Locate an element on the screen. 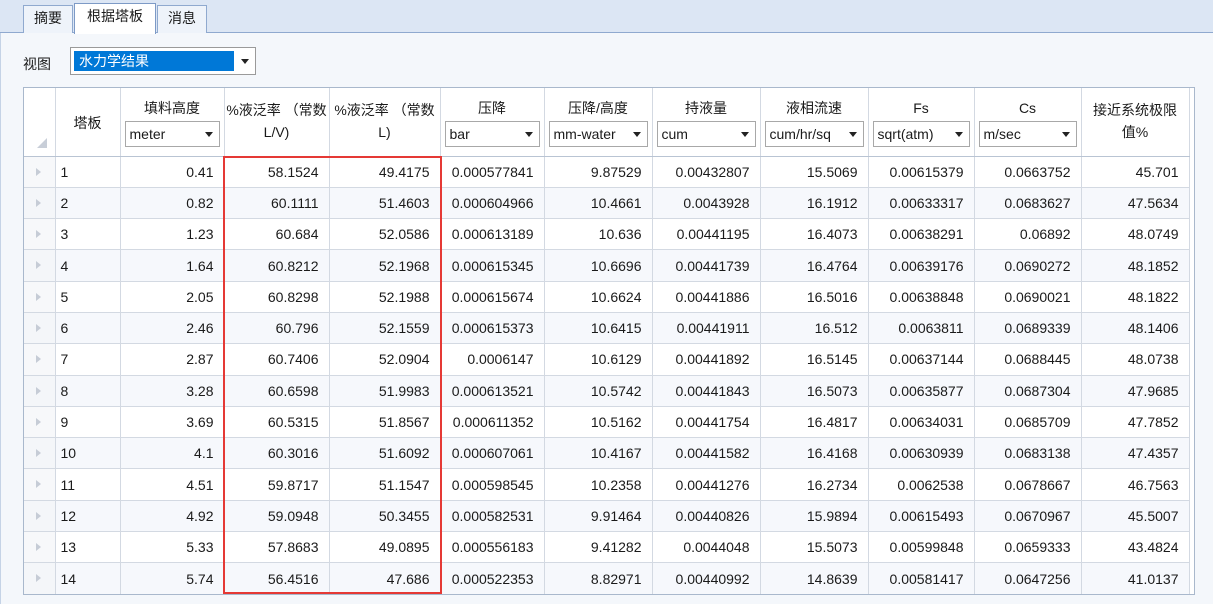 This screenshot has width=1213, height=604. table-cell: 0.00581417 is located at coordinates (921, 578).